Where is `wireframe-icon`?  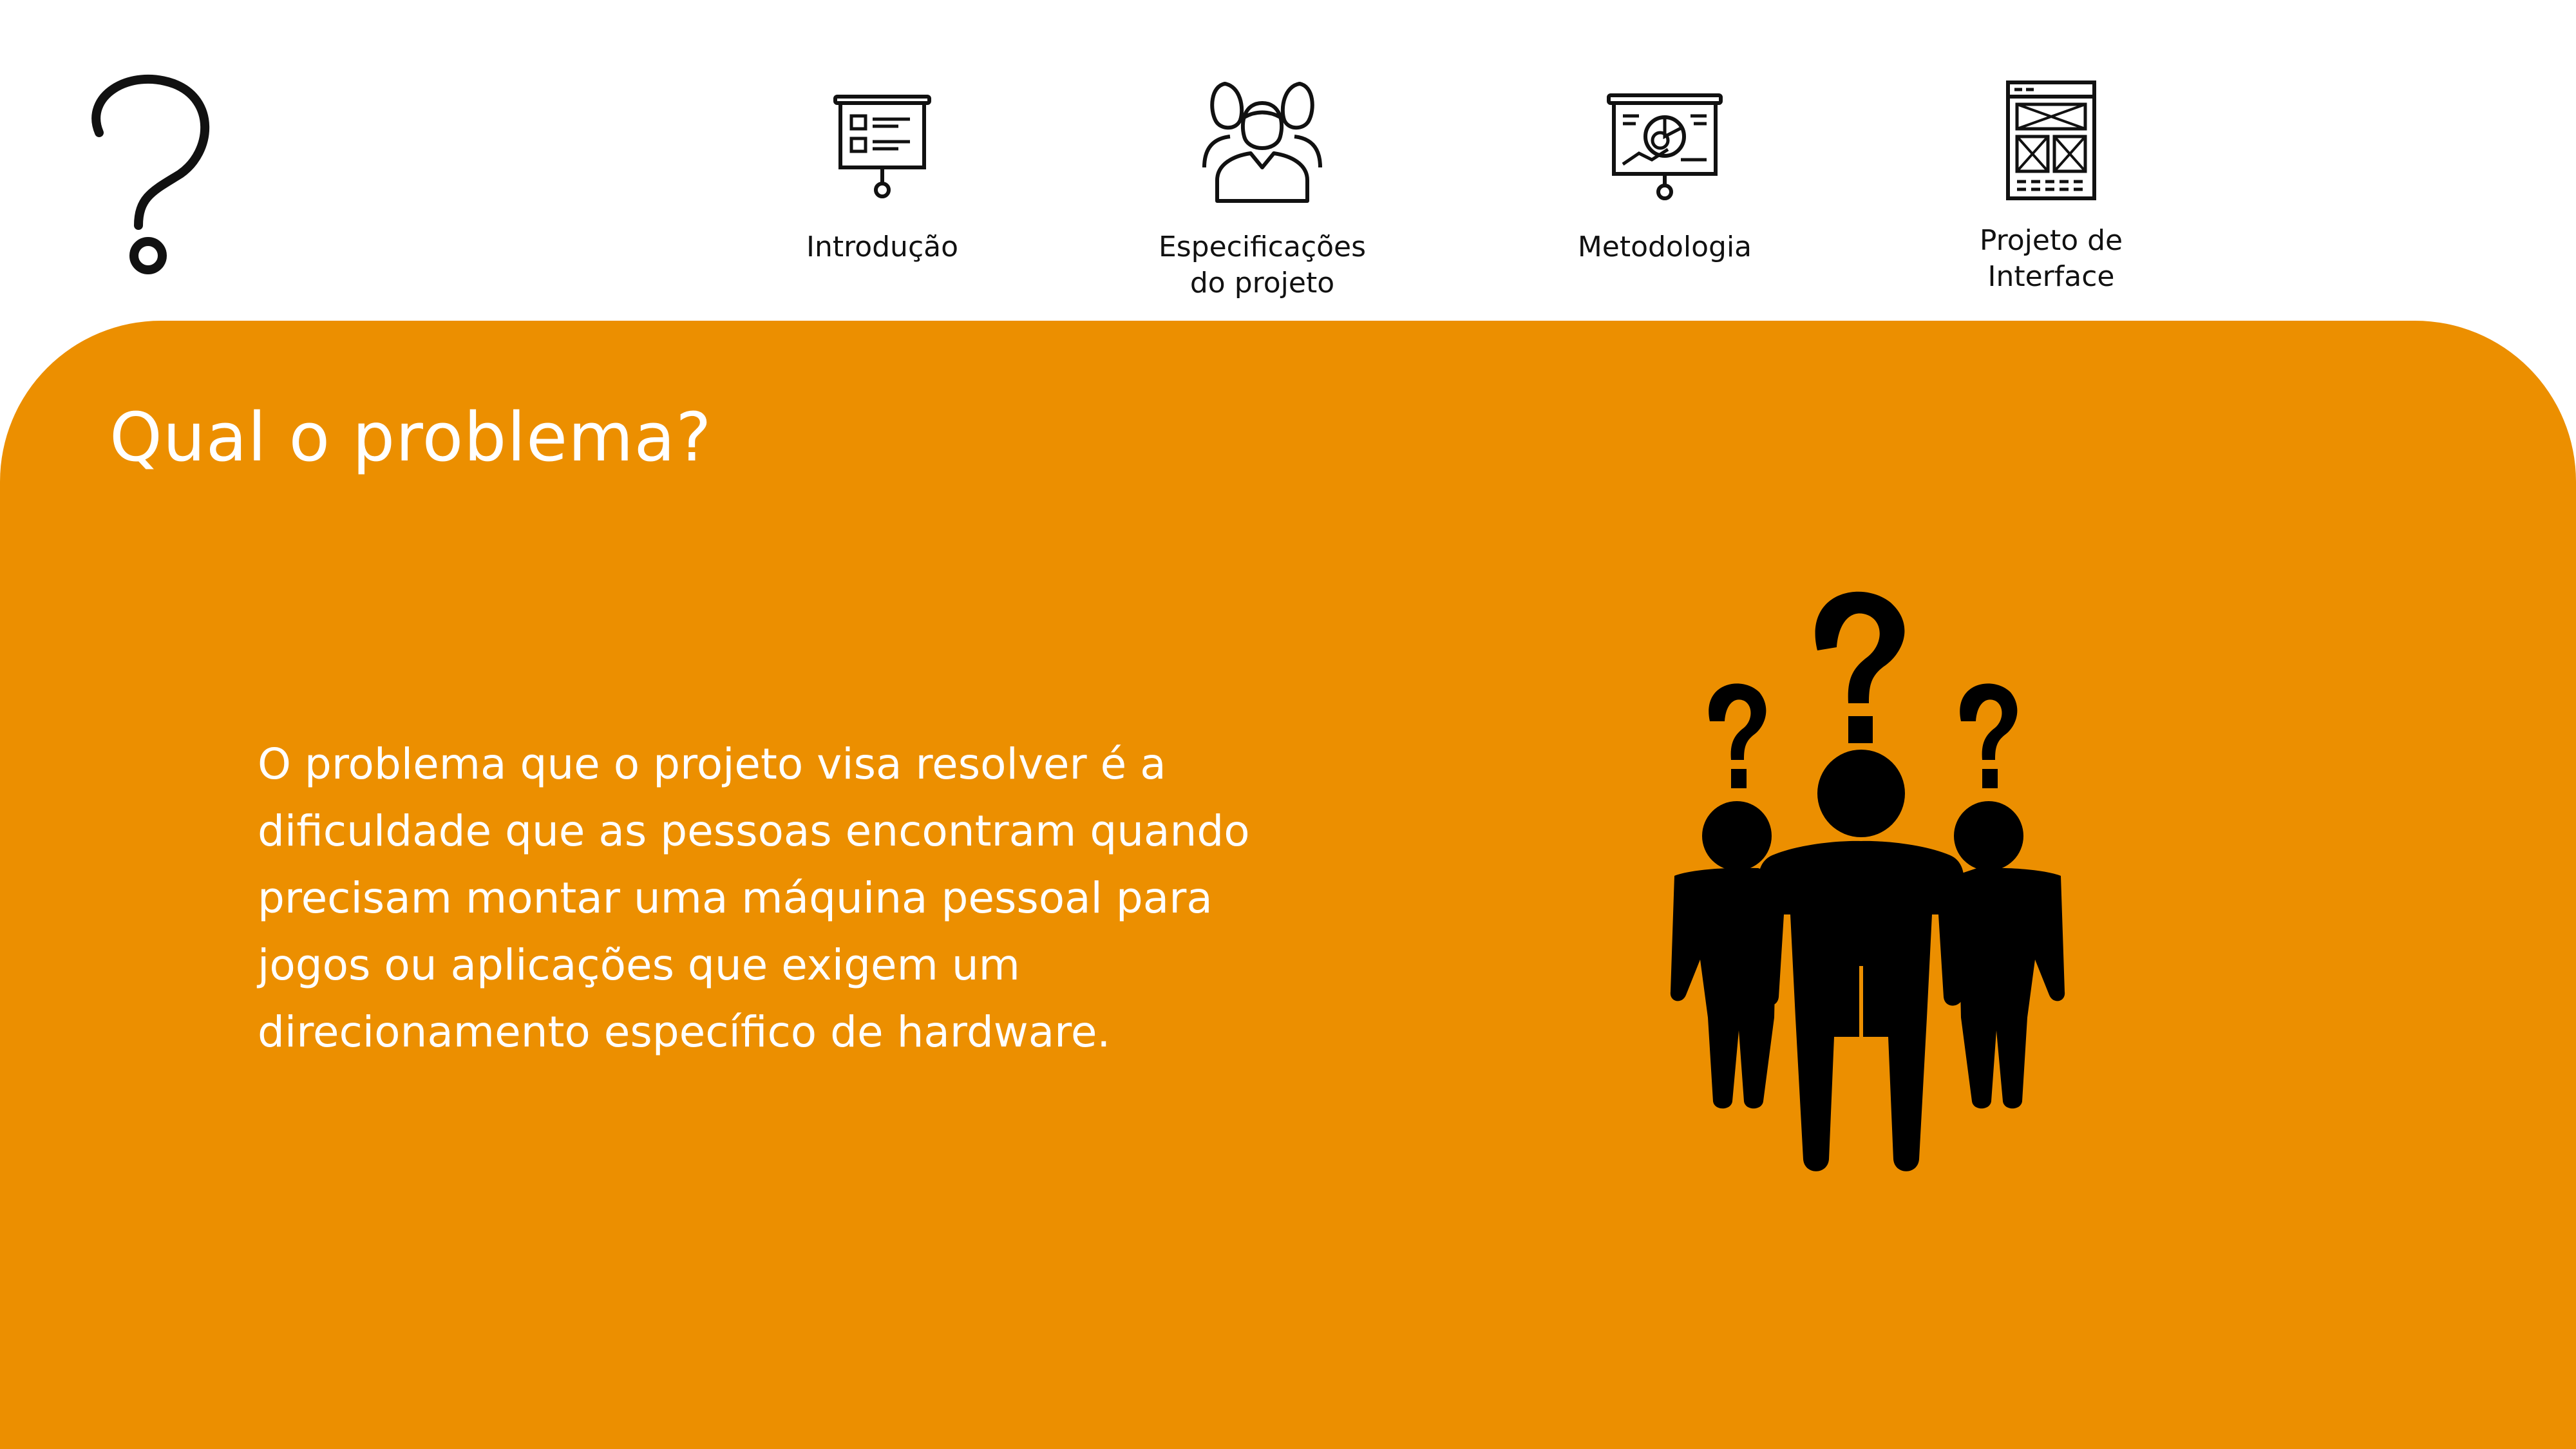
wireframe-icon is located at coordinates (2051, 140).